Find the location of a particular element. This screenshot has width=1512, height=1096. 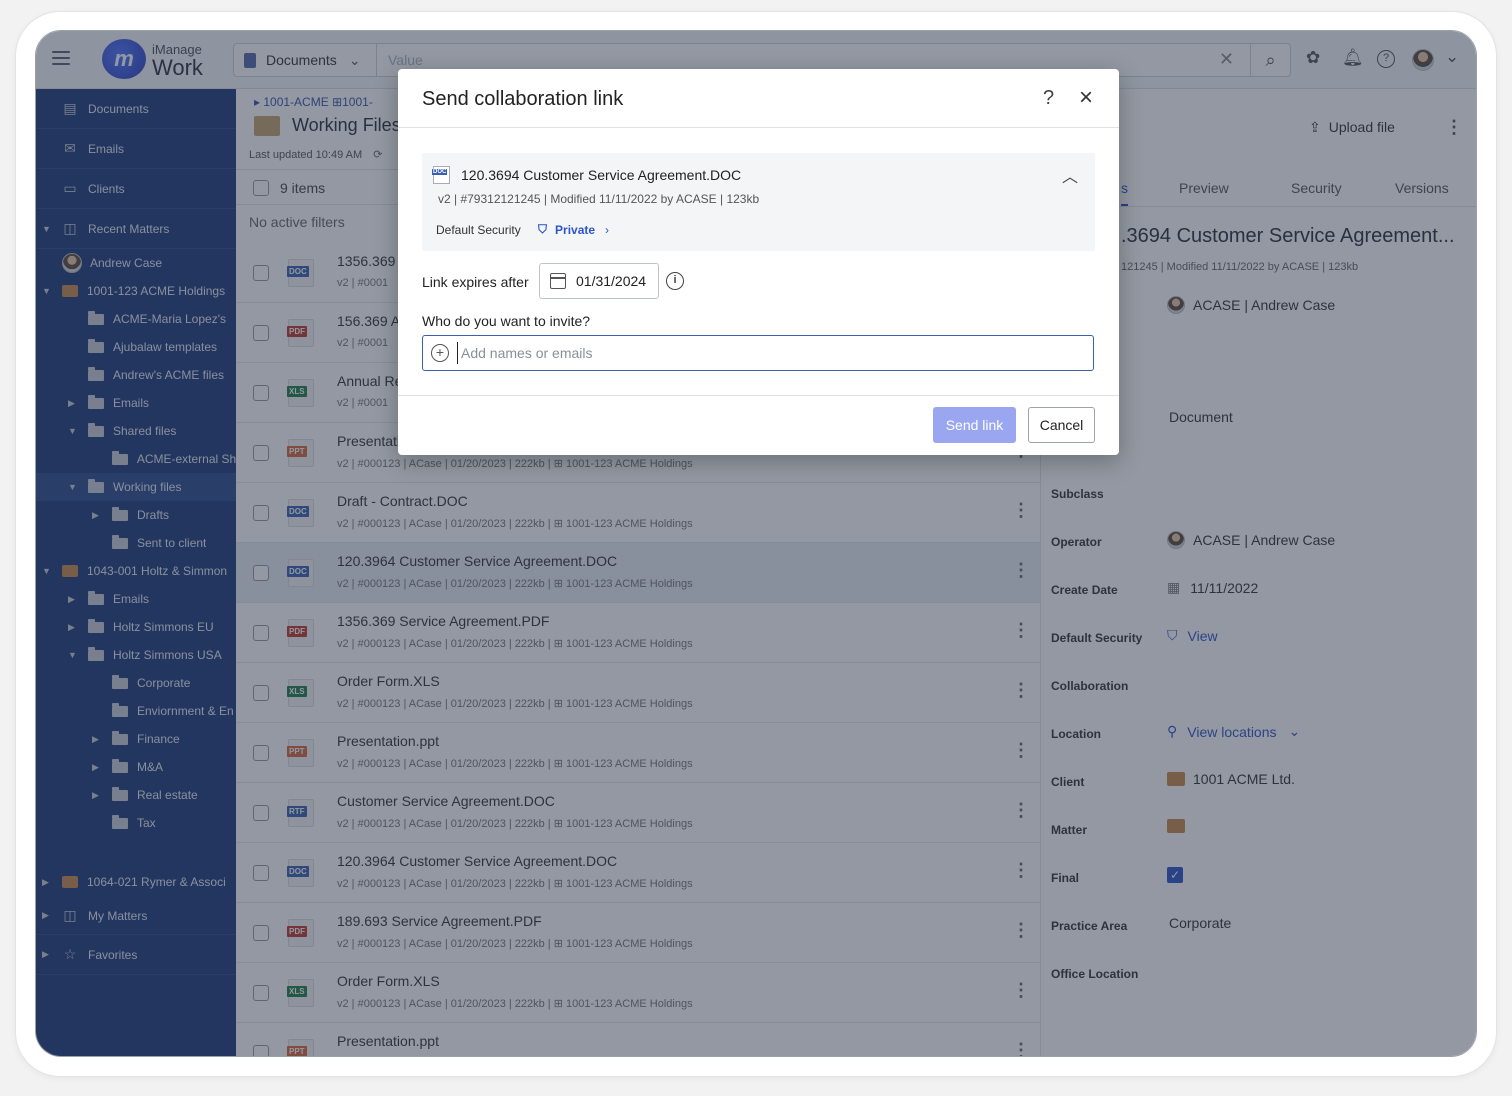

security-value: Private is located at coordinates (575, 229).